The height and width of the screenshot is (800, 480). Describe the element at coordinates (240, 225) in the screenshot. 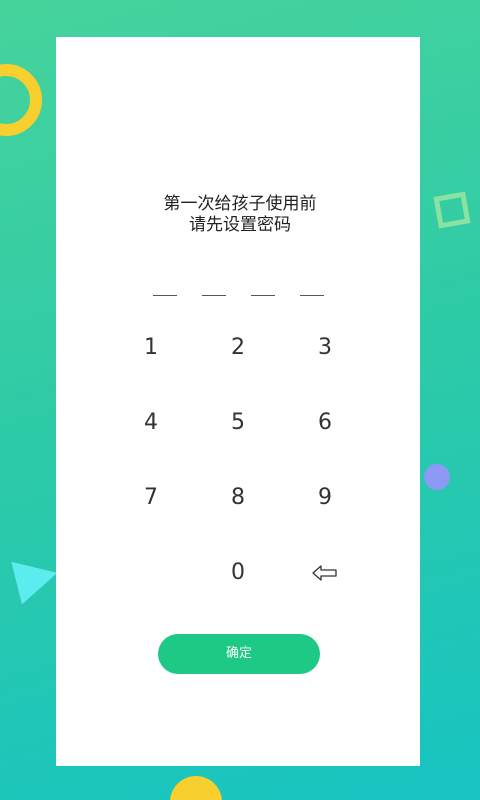

I see `prompt-line-2: 请先设置密码` at that location.